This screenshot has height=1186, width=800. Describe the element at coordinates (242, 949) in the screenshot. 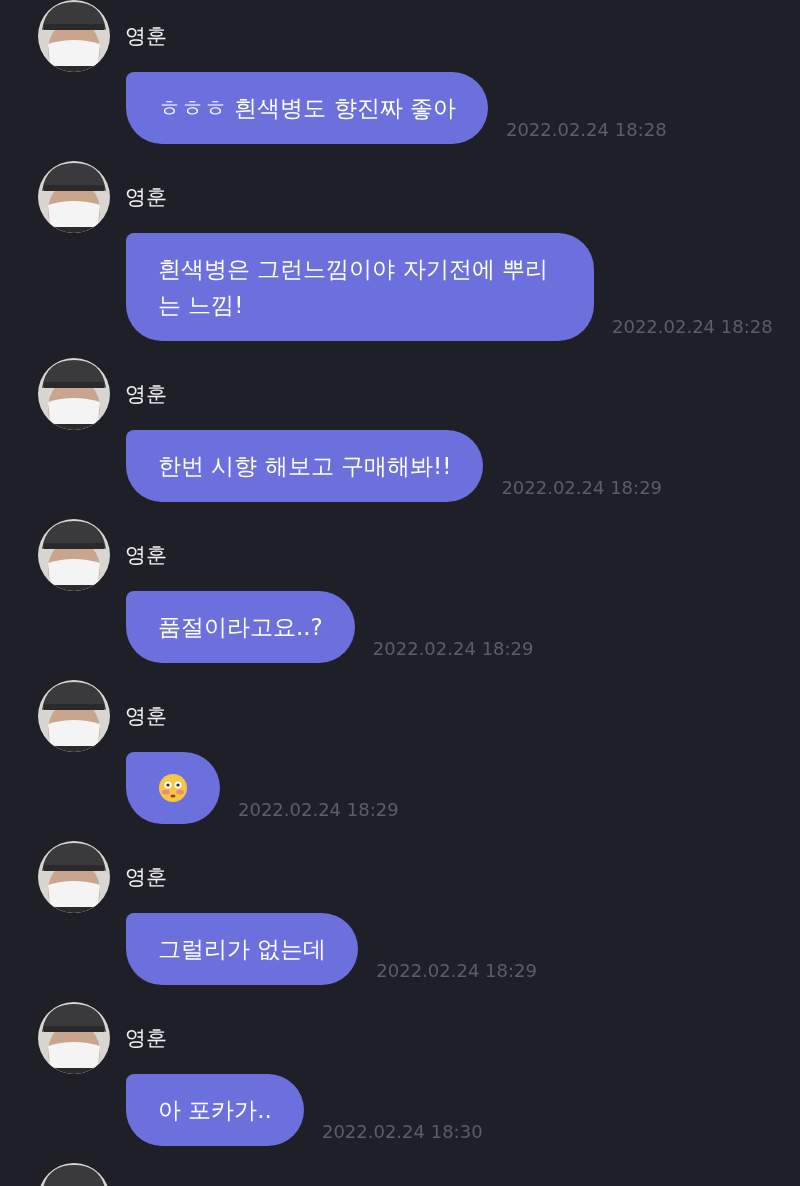

I see `message-bubble: 그럴리가 없는데` at that location.